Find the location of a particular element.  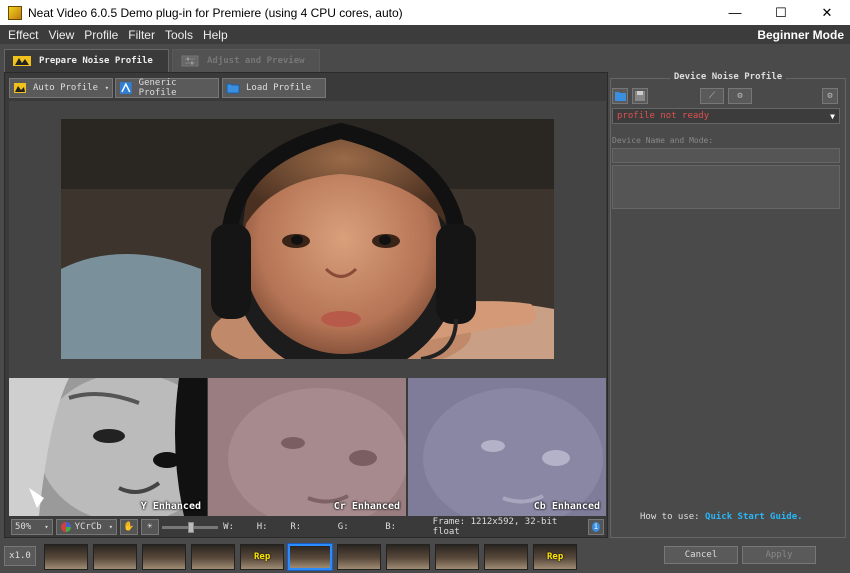

folder-icon is located at coordinates (620, 96).